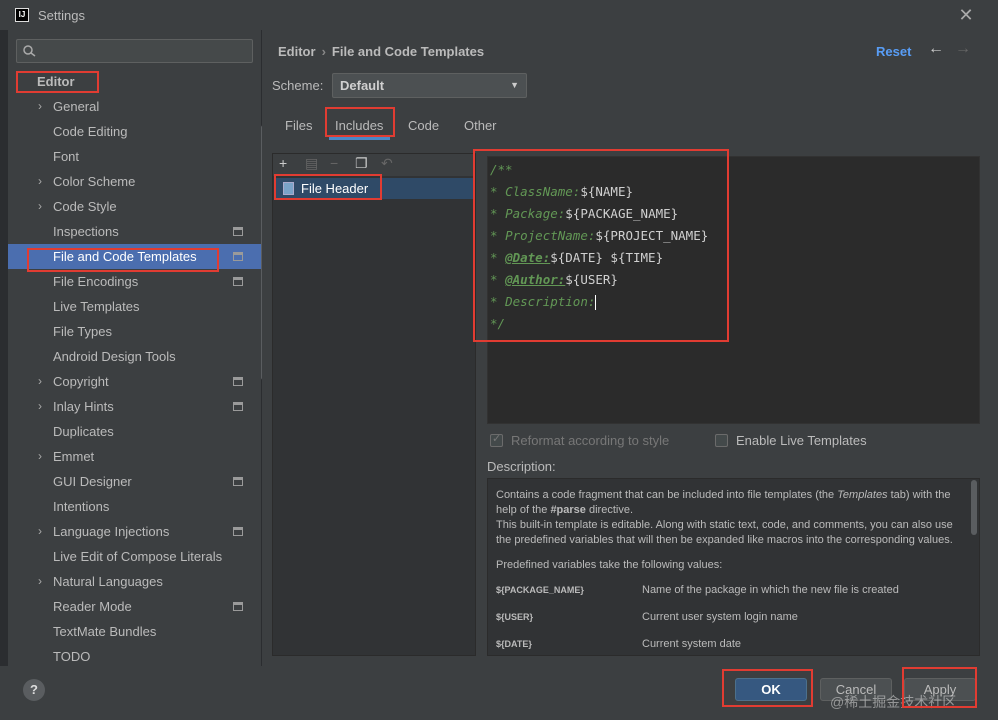  I want to click on add-icon: +, so click(283, 163).